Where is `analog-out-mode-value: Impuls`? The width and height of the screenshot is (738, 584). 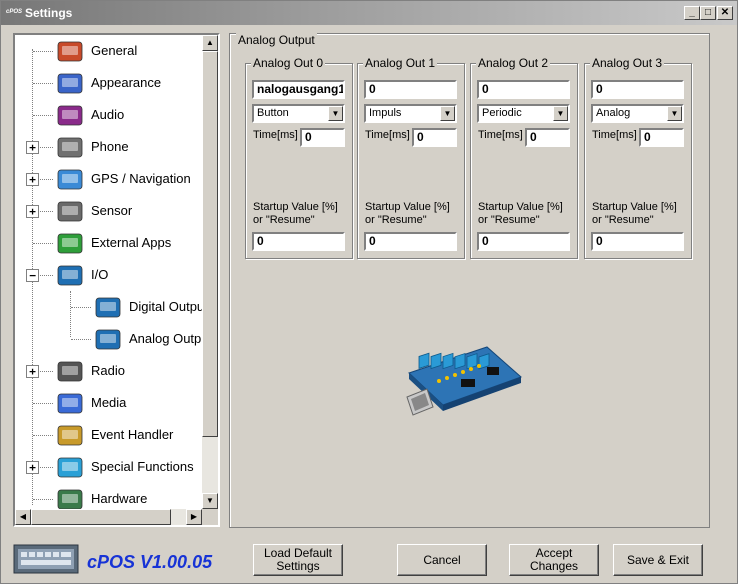
analog-out-mode-value: Impuls is located at coordinates (385, 113).